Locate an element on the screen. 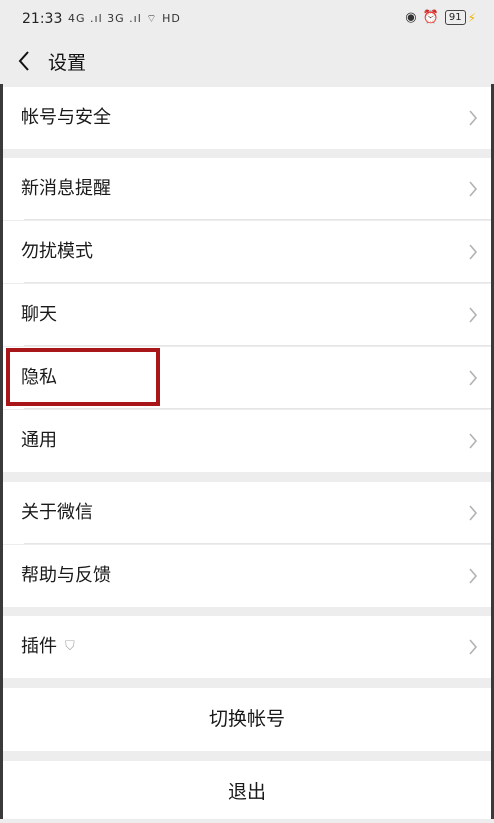 Image resolution: width=494 pixels, height=823 pixels. row-label: 插件 ⛉ is located at coordinates (48, 647).